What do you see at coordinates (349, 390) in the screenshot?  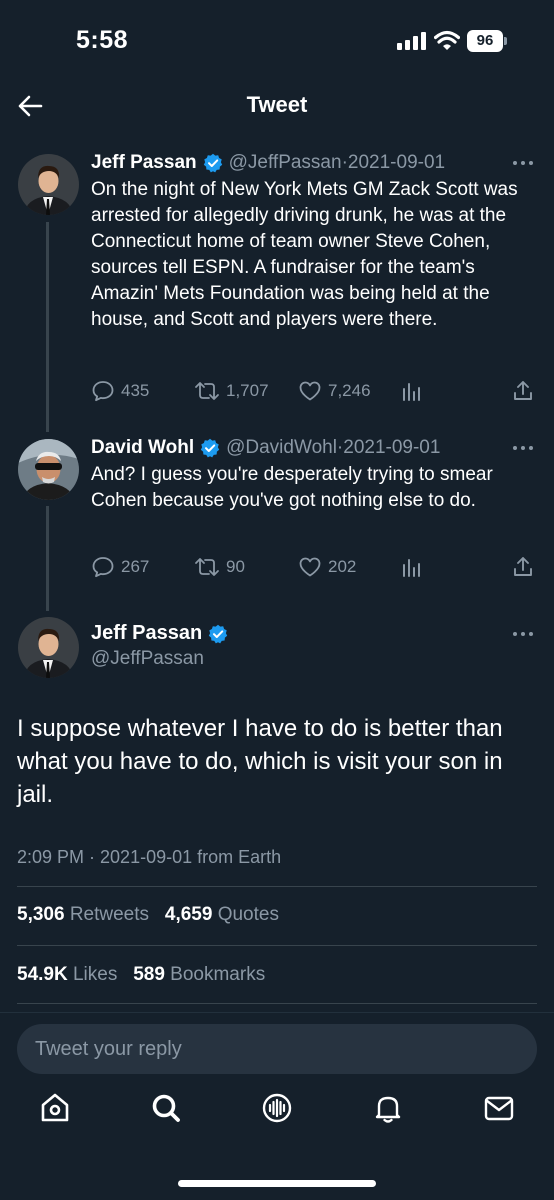 I see `like-count: 7,246` at bounding box center [349, 390].